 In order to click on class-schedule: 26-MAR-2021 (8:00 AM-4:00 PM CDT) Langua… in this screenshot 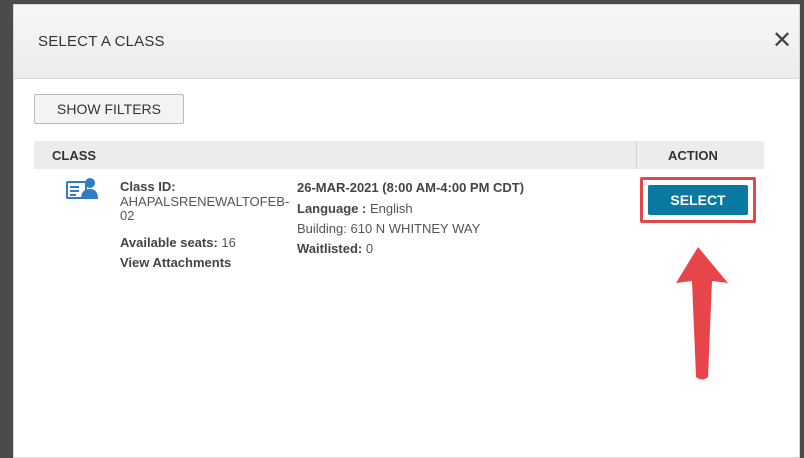, I will do `click(447, 218)`.